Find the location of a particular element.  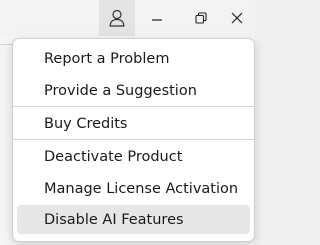

account-button is located at coordinates (117, 18).